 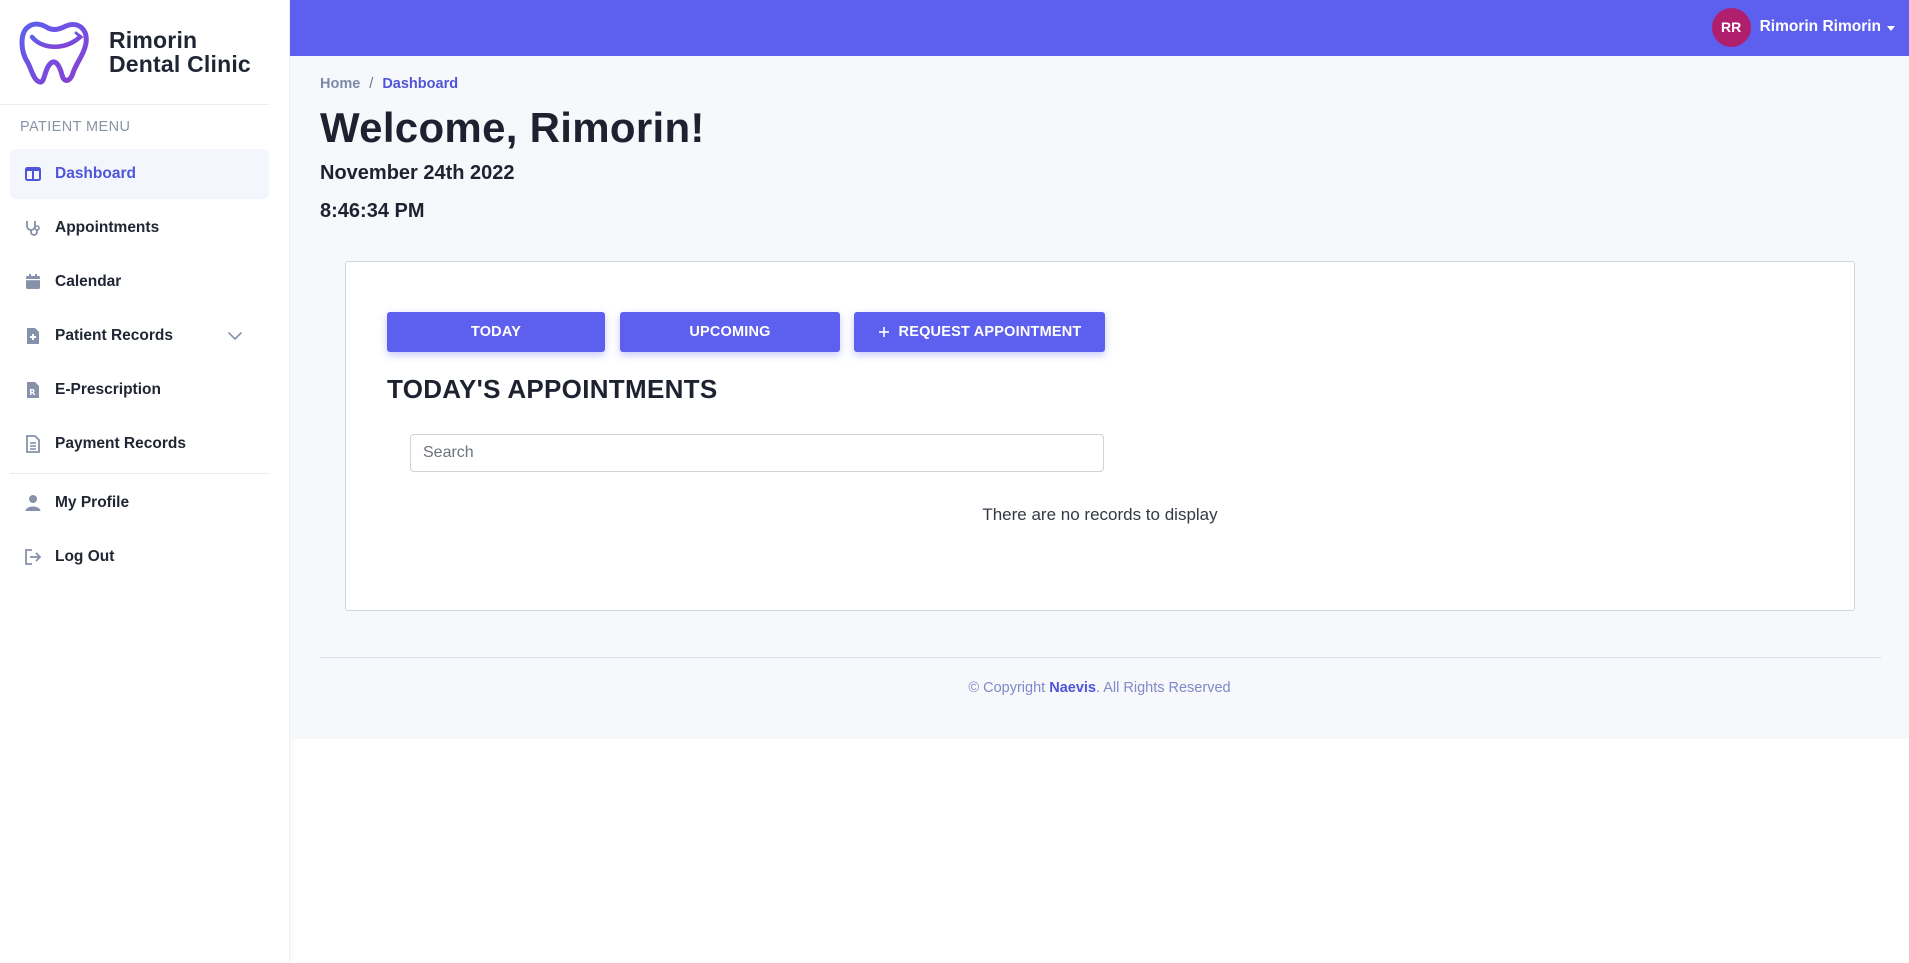 I want to click on sidebar-divider, so click(x=139, y=473).